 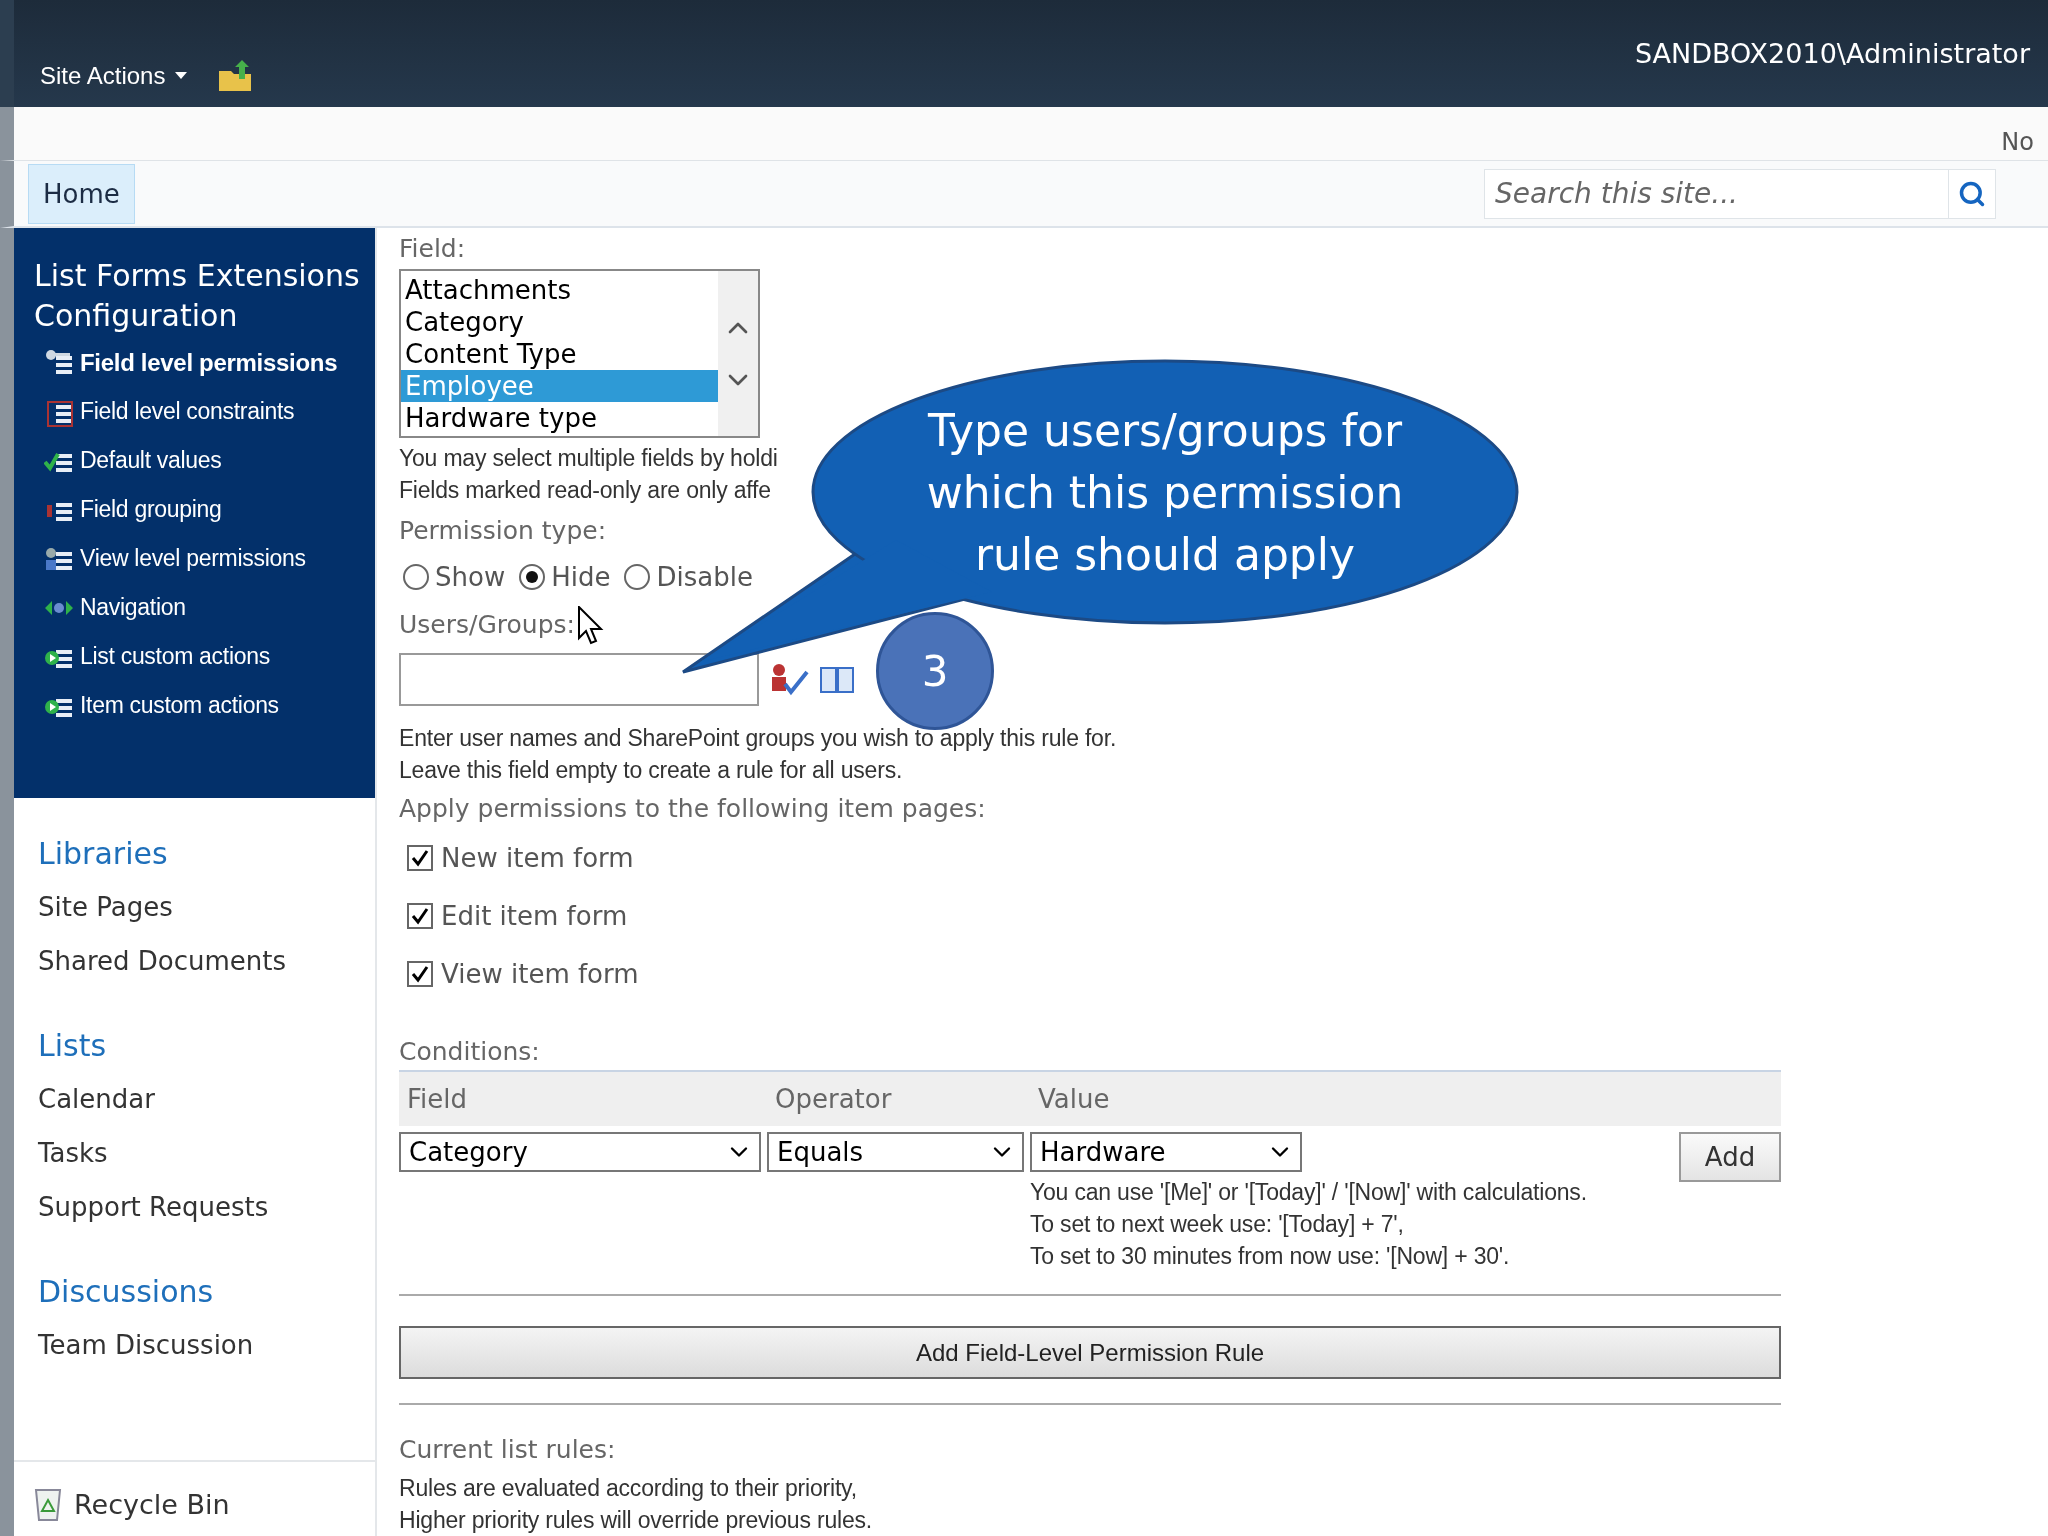 What do you see at coordinates (209, 607) in the screenshot?
I see `settings-link: Navigation` at bounding box center [209, 607].